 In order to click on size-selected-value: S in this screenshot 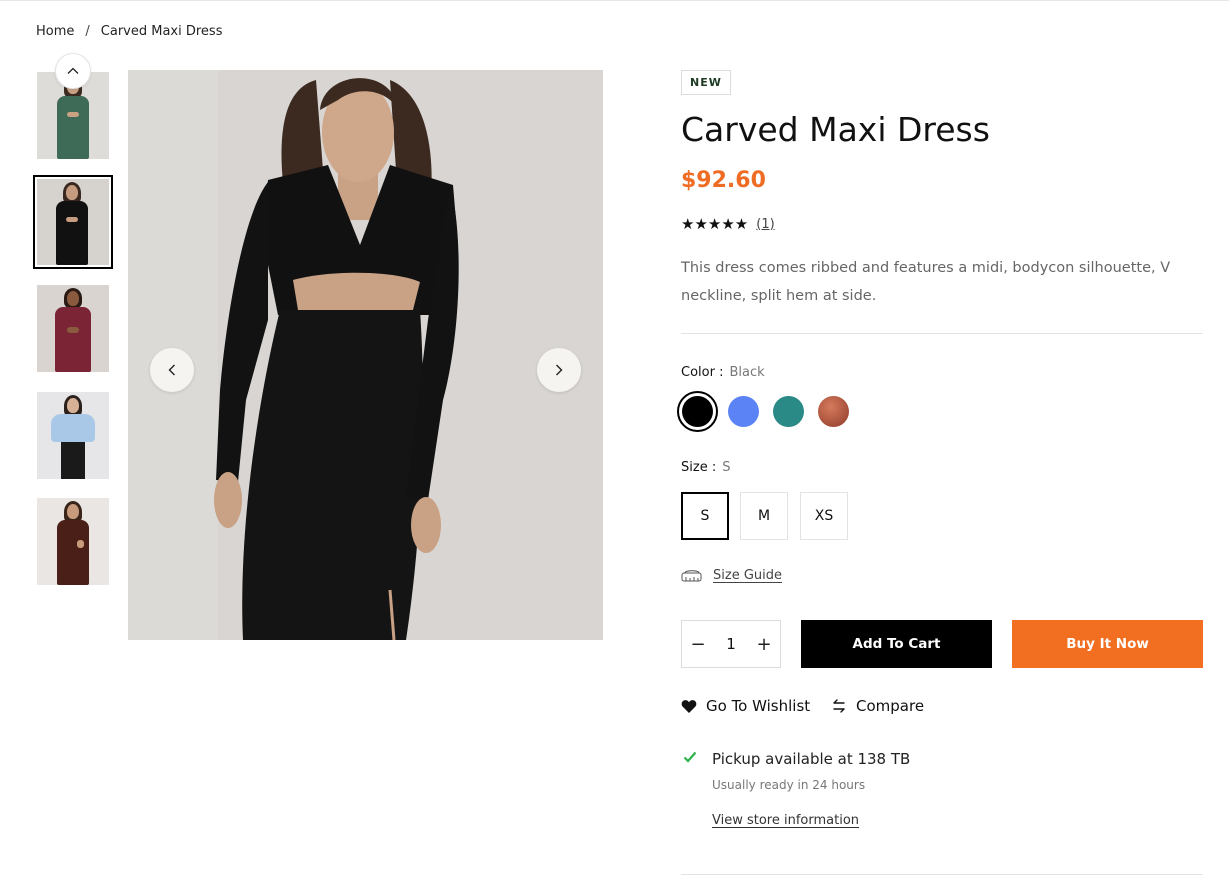, I will do `click(726, 467)`.